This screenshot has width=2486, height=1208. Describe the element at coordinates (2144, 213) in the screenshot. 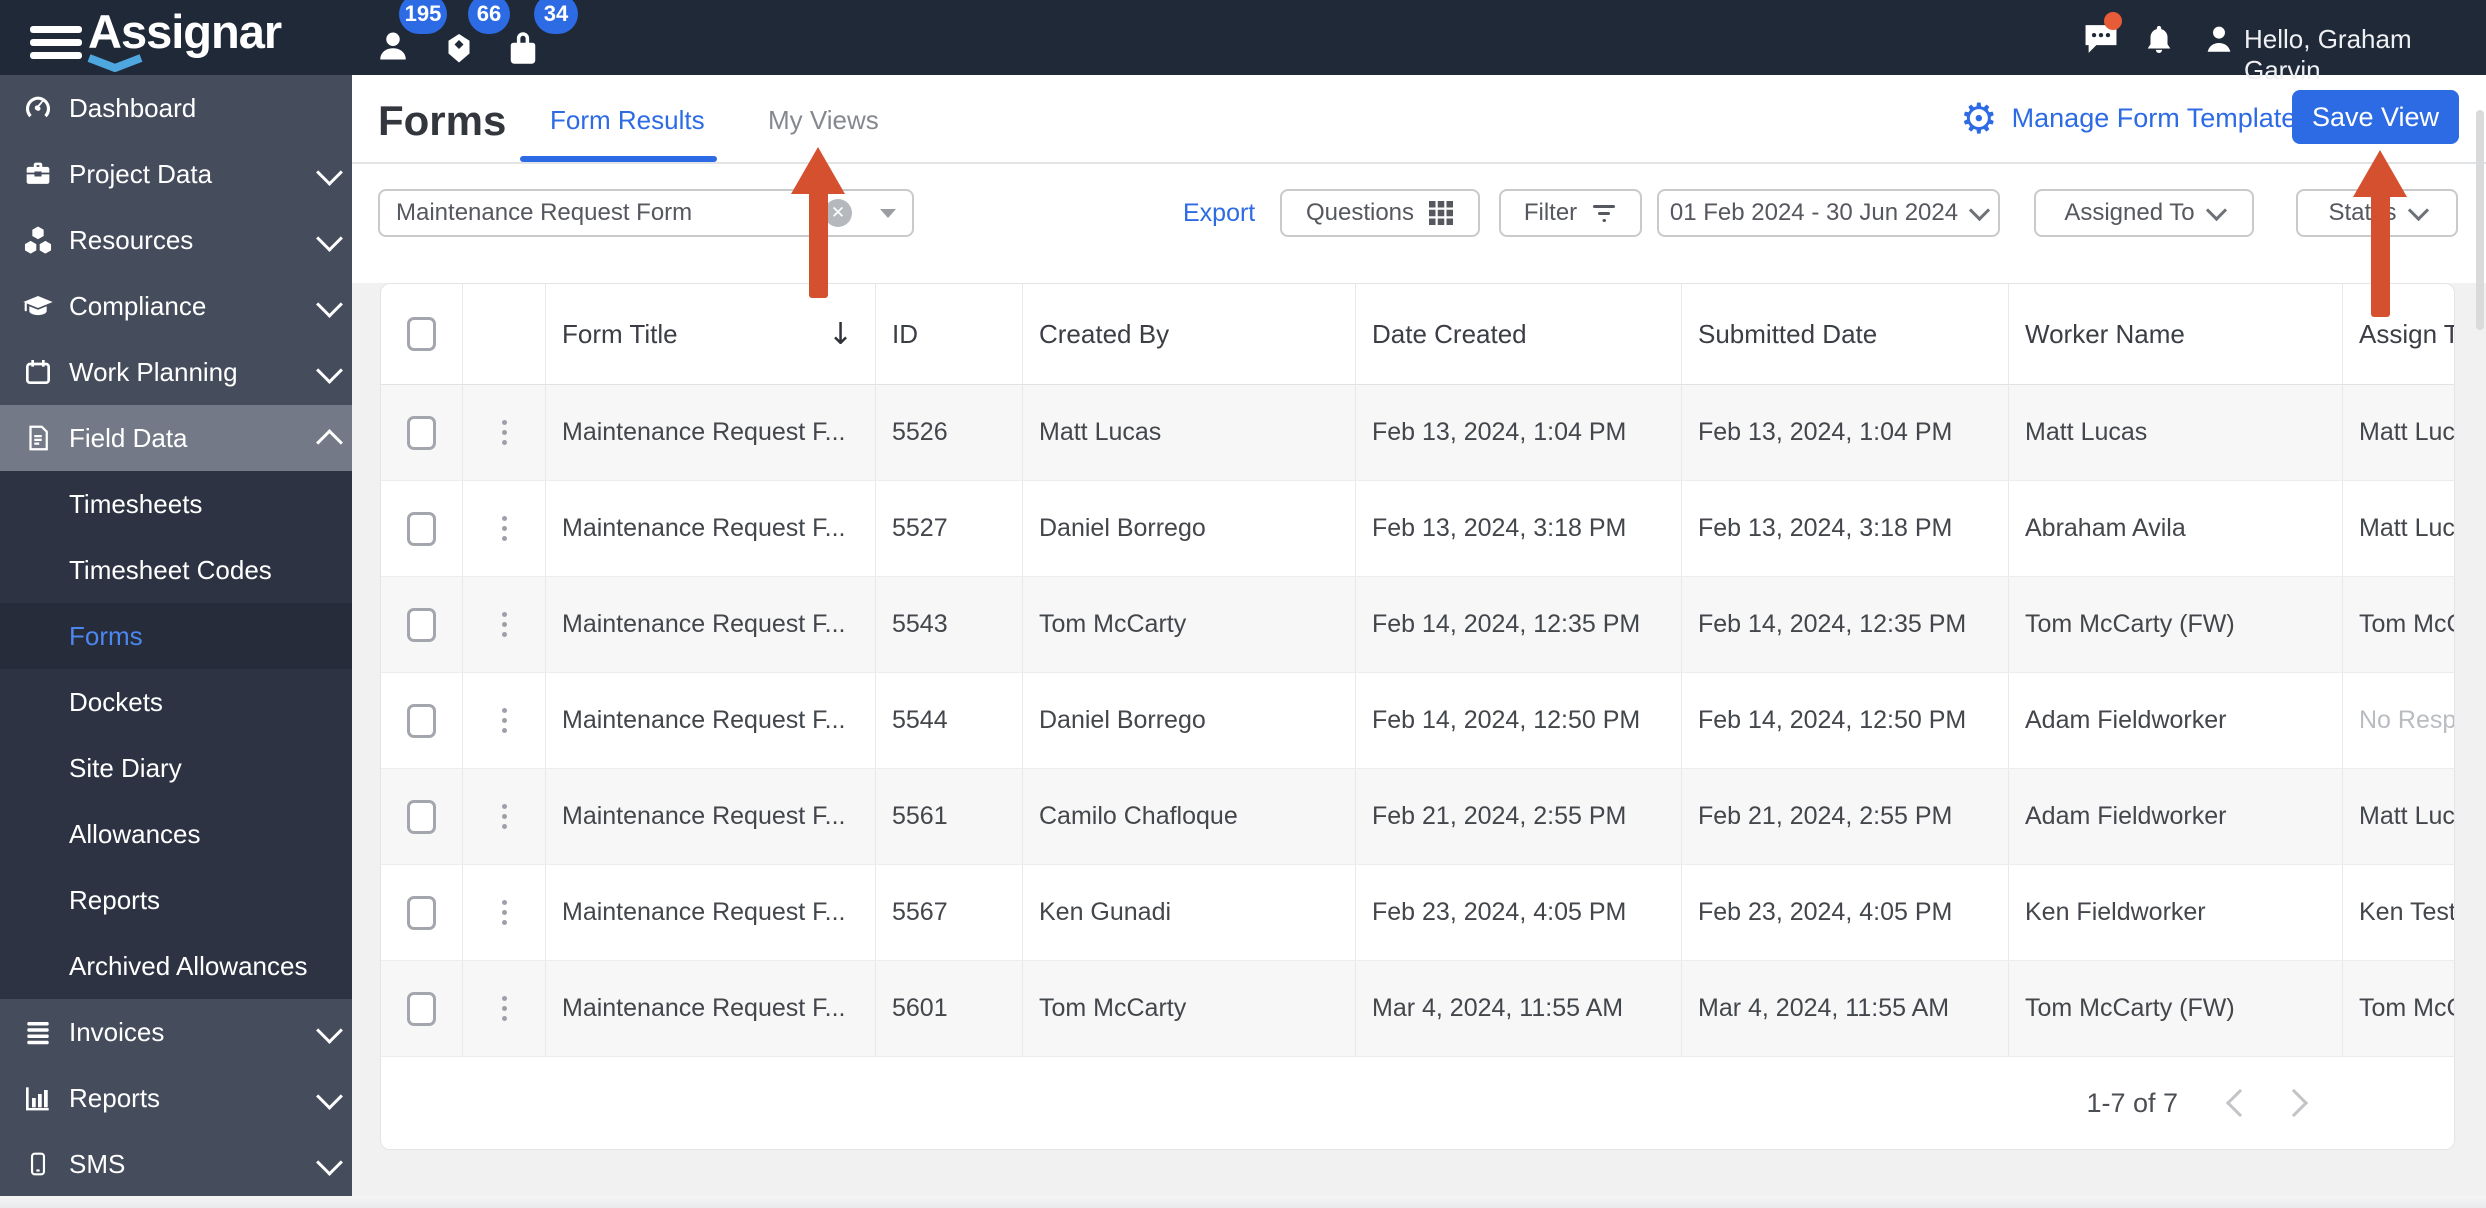

I see `assigned-to-select: Assigned To` at that location.